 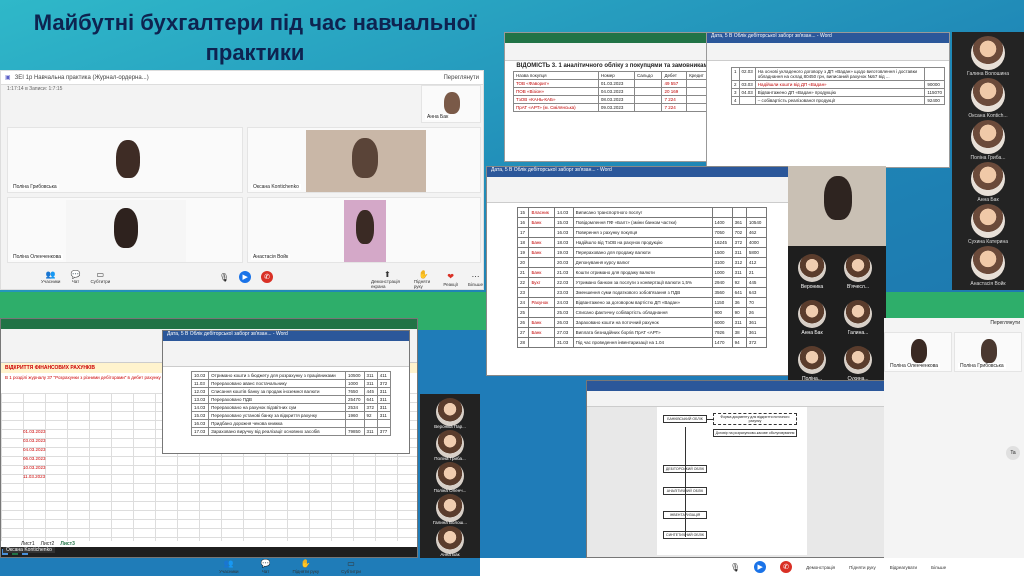 I want to click on ta-avatar: Ta, so click(x=1013, y=453).